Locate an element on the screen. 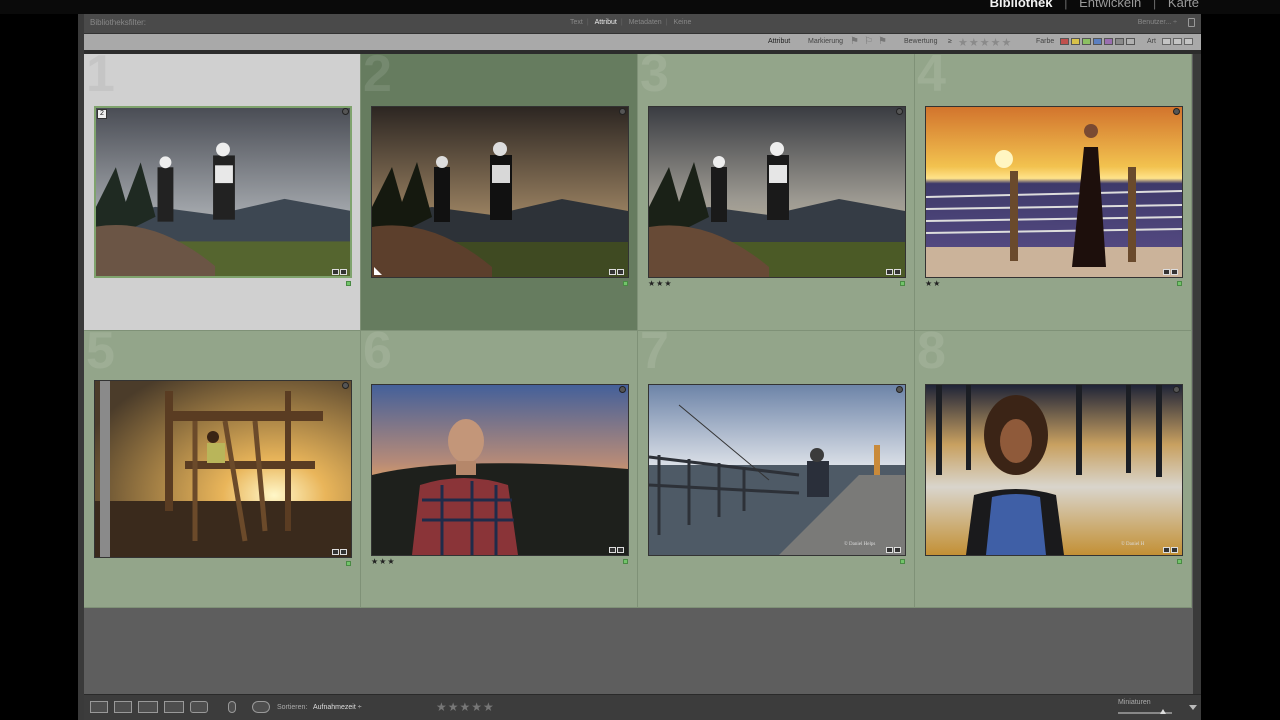 Image resolution: width=1280 pixels, height=720 pixels. cell-index-number: 5 is located at coordinates (100, 355).